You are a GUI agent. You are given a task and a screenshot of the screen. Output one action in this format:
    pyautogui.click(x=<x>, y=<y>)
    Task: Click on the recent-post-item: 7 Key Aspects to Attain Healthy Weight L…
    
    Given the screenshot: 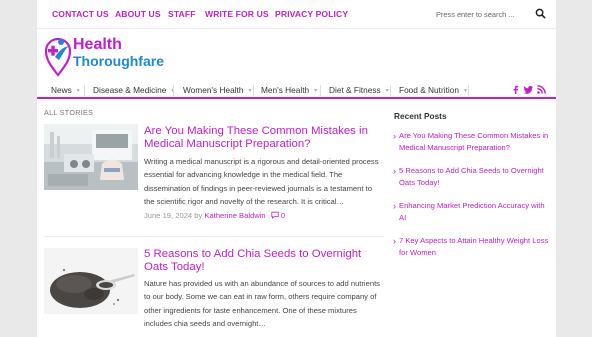 What is the action you would take?
    pyautogui.click(x=472, y=247)
    